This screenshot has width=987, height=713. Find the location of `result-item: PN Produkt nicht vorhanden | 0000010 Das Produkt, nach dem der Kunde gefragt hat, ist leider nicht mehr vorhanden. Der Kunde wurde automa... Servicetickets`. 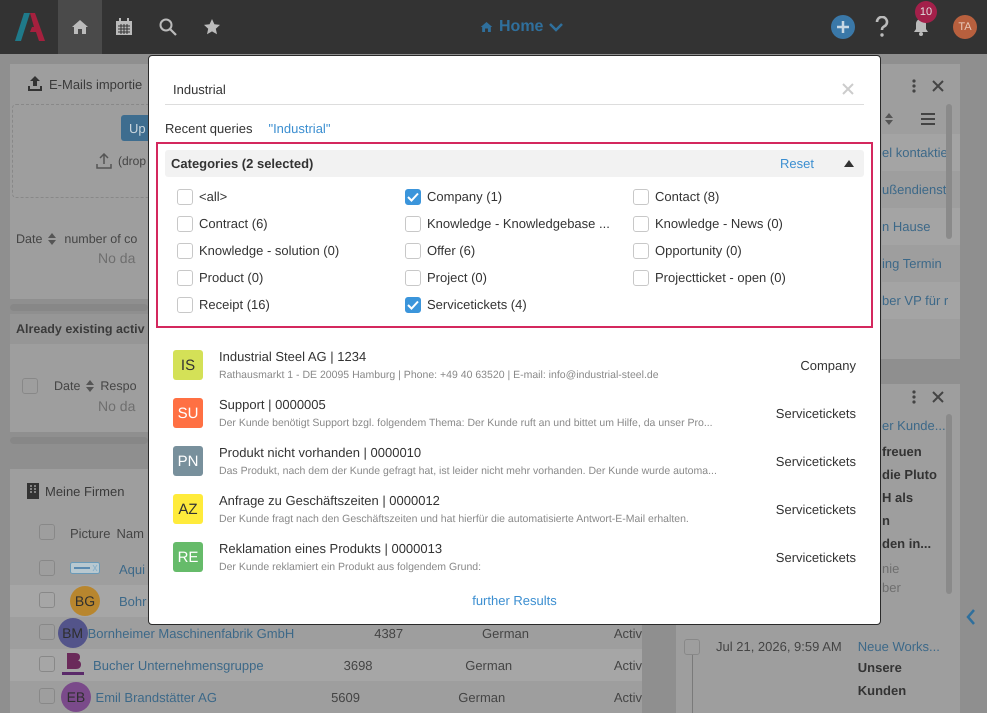

result-item: PN Produkt nicht vorhanden | 0000010 Das Produkt, nach dem der Kunde gefragt hat, ist leider nicht mehr vorhanden. Der Kunde wurde automa... Servicetickets is located at coordinates (514, 461).